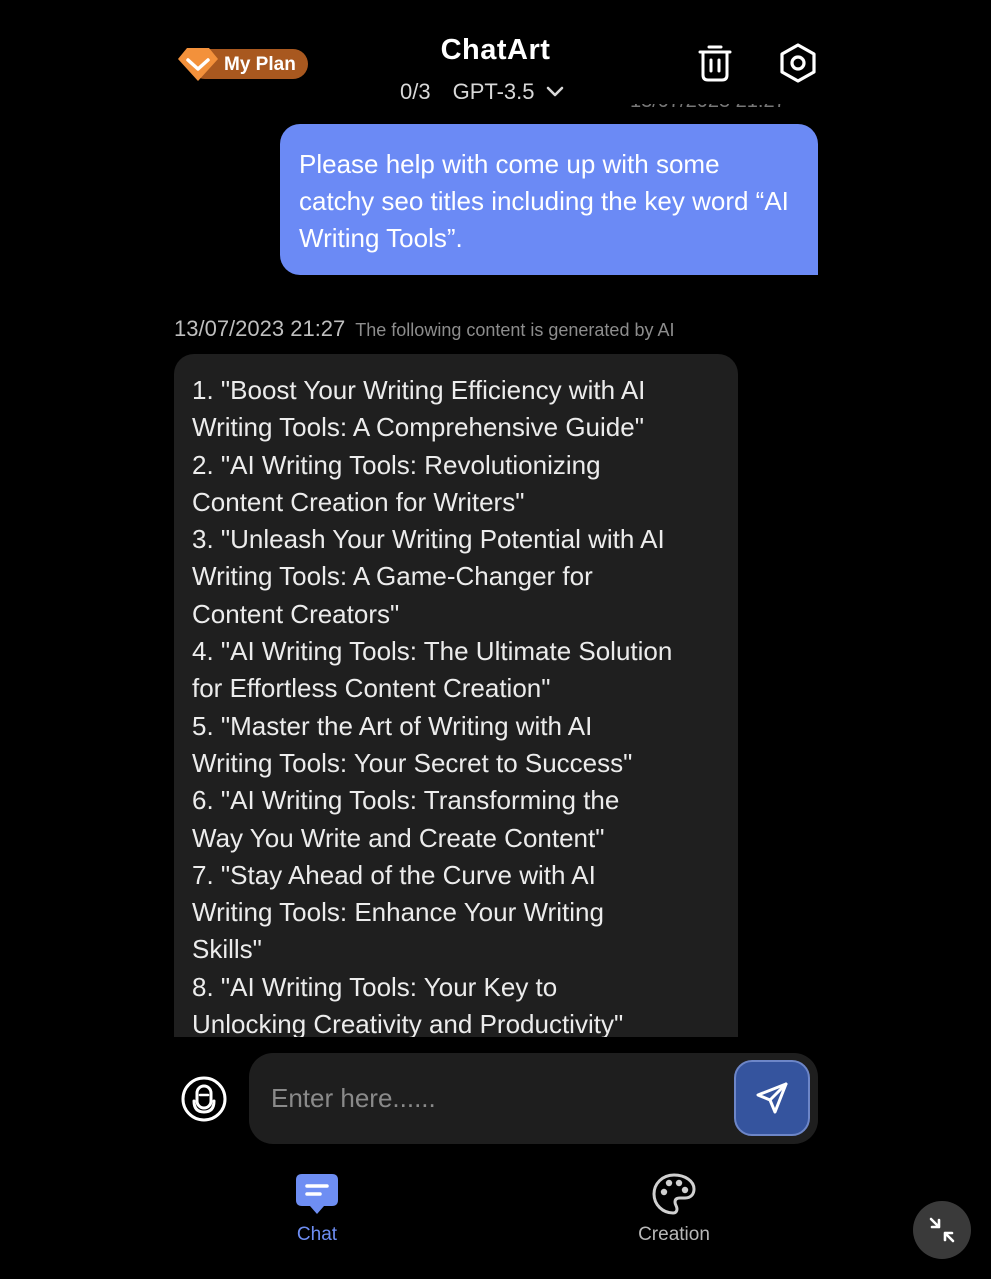 The image size is (991, 1279). I want to click on model-name: GPT-3.5, so click(493, 91).